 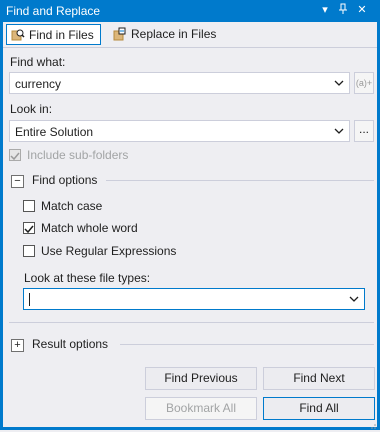 What do you see at coordinates (53, 11) in the screenshot?
I see `window-title: Find and Replace` at bounding box center [53, 11].